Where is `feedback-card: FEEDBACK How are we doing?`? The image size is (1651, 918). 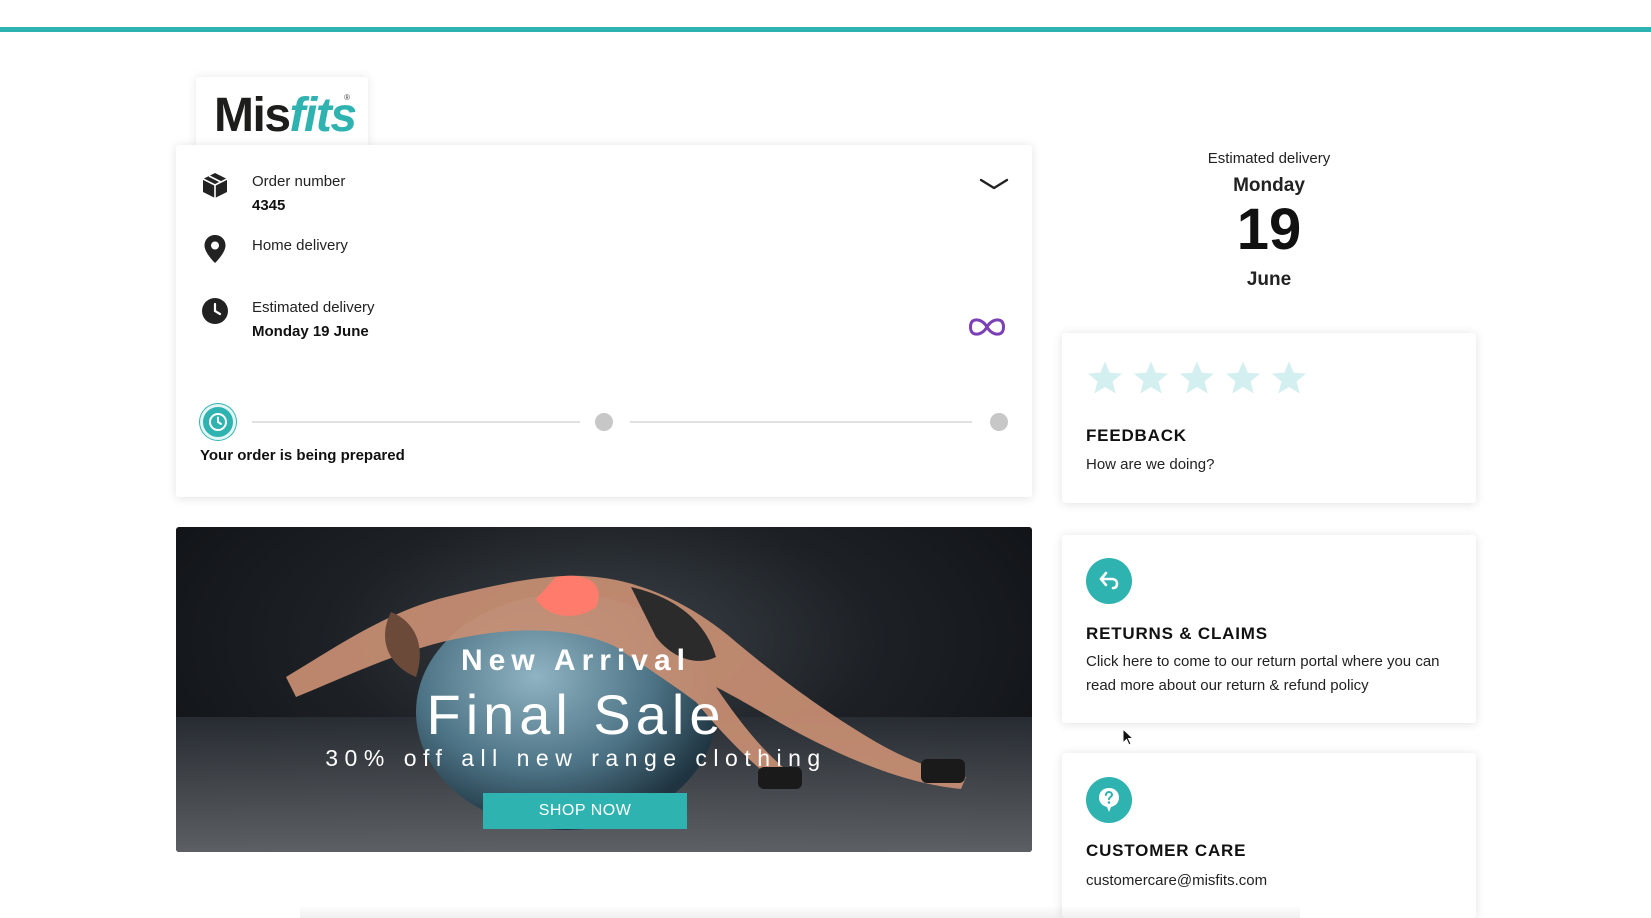 feedback-card: FEEDBACK How are we doing? is located at coordinates (1269, 418).